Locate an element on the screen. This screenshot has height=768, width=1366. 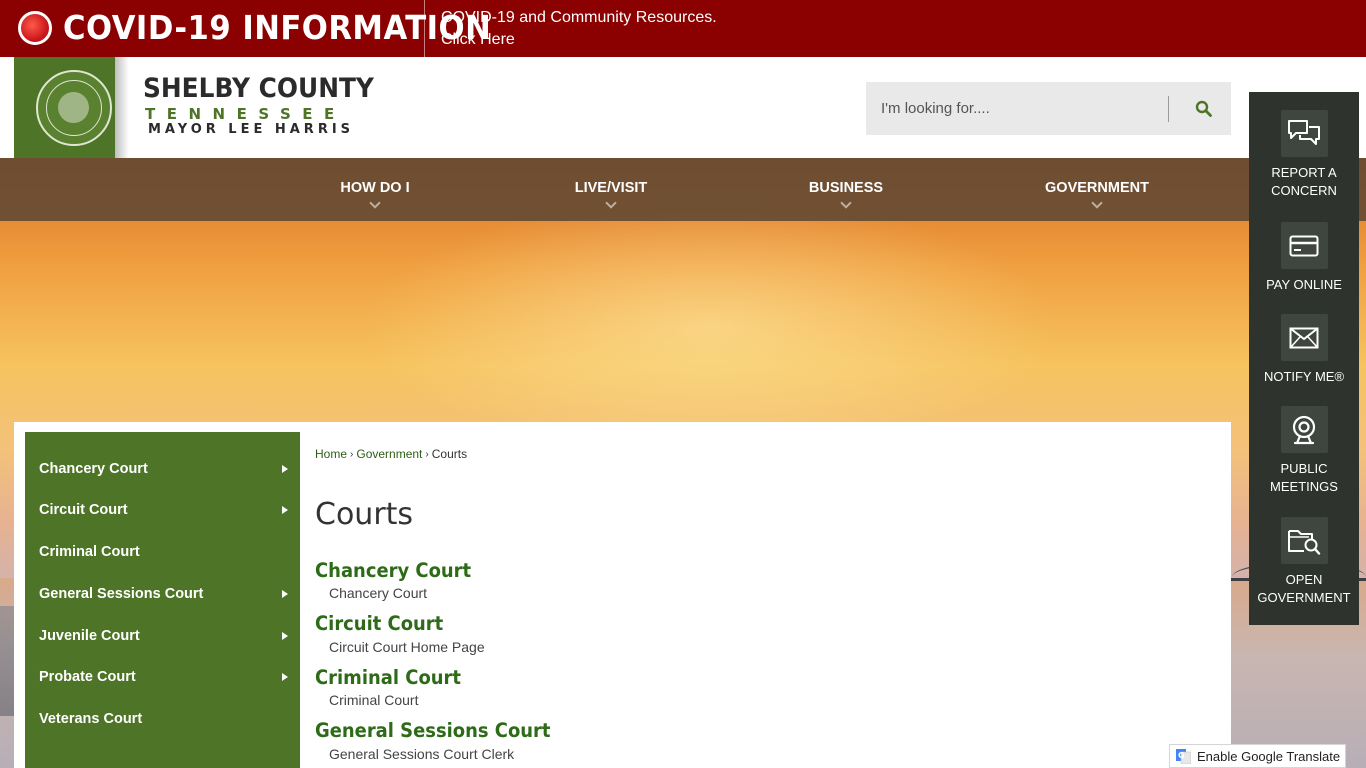
envelope-icon is located at coordinates (1304, 337).